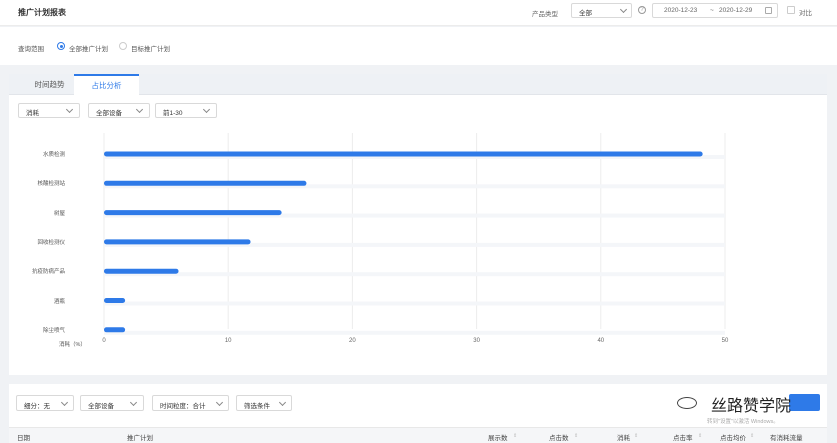  Describe the element at coordinates (545, 14) in the screenshot. I see `product-type-label: 产品类型` at that location.